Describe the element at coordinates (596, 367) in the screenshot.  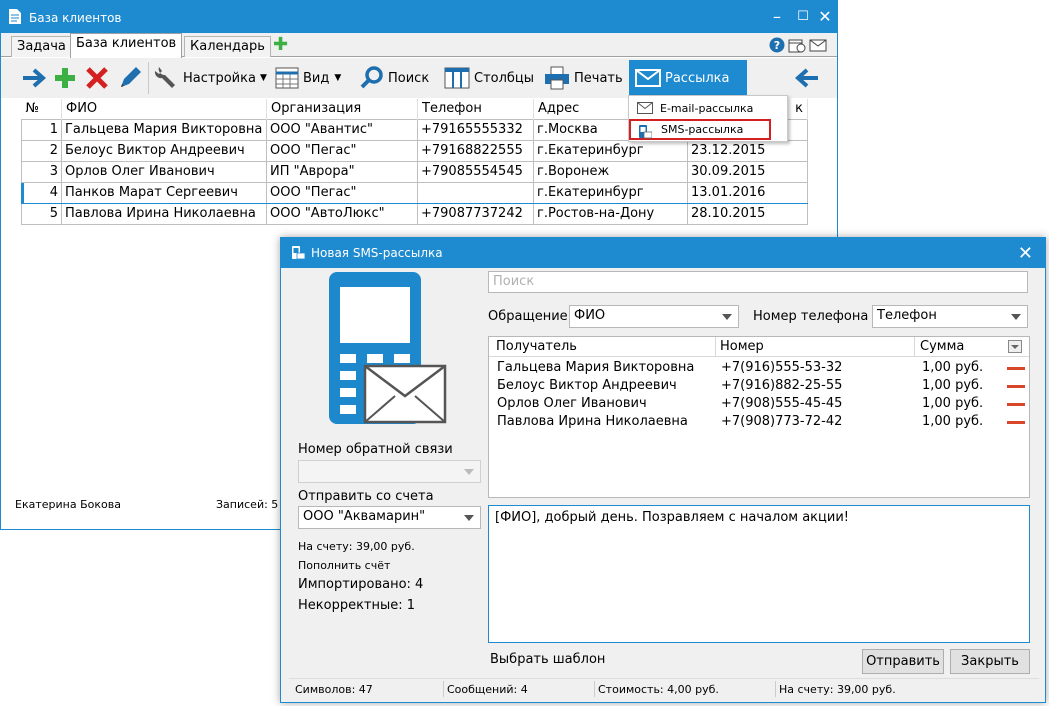
I see `recipient-name: Гальцева Мария Викторовна` at that location.